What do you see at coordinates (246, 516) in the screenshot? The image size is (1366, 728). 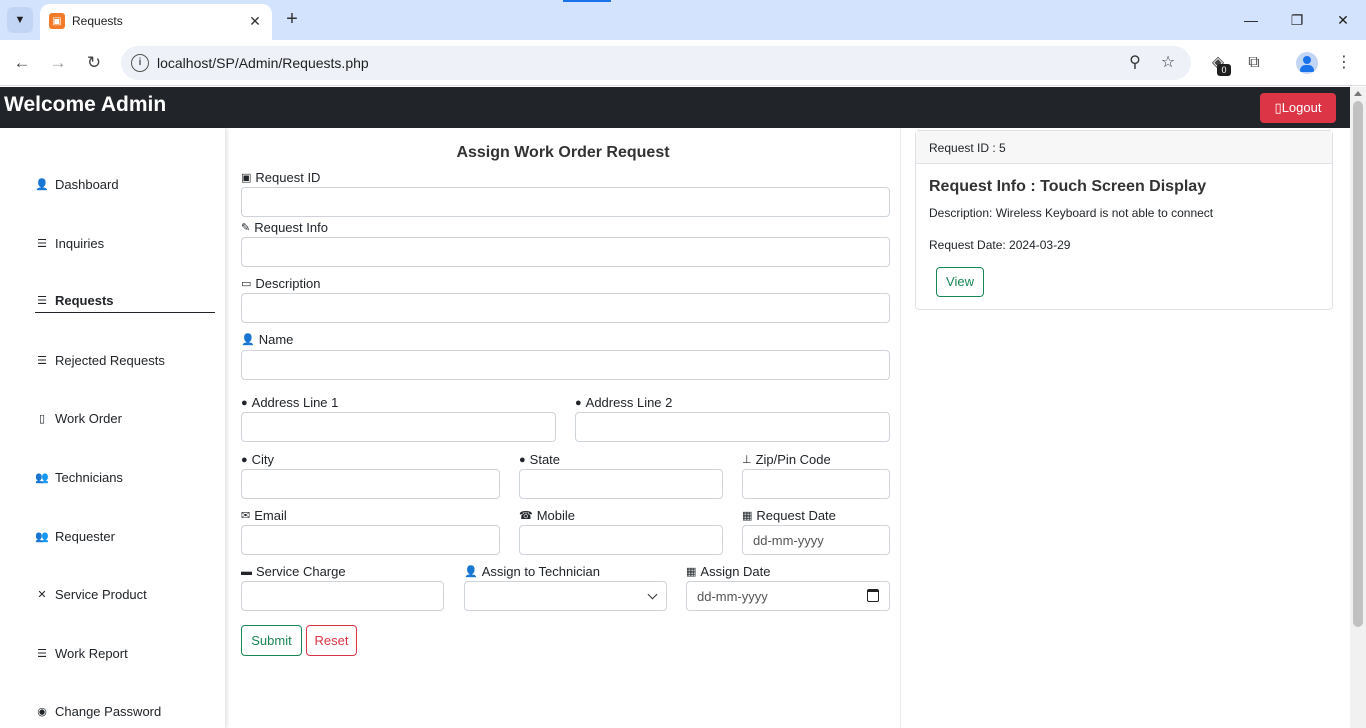 I see `envelope-icon: ✉` at bounding box center [246, 516].